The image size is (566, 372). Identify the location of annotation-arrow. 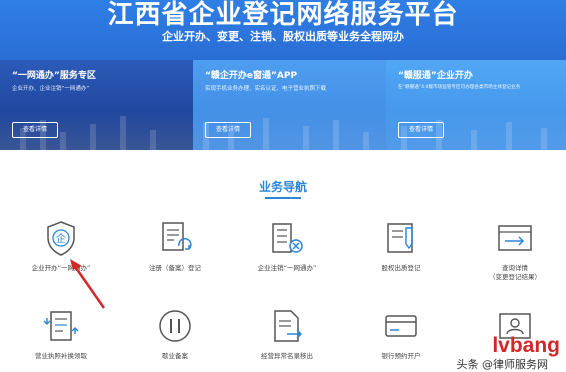
(88, 284).